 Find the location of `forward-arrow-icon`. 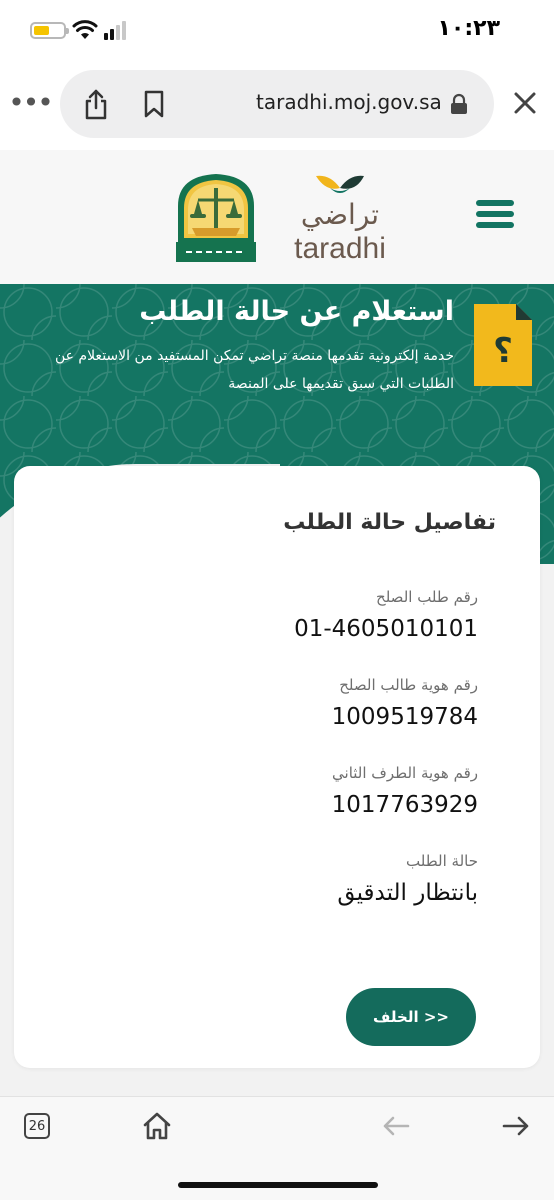

forward-arrow-icon is located at coordinates (516, 1126).